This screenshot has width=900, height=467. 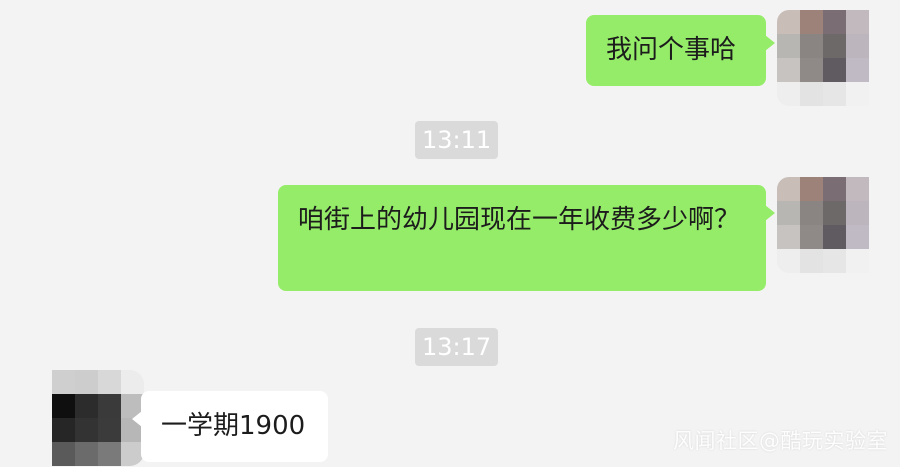 What do you see at coordinates (457, 140) in the screenshot?
I see `timestamp: 13:11` at bounding box center [457, 140].